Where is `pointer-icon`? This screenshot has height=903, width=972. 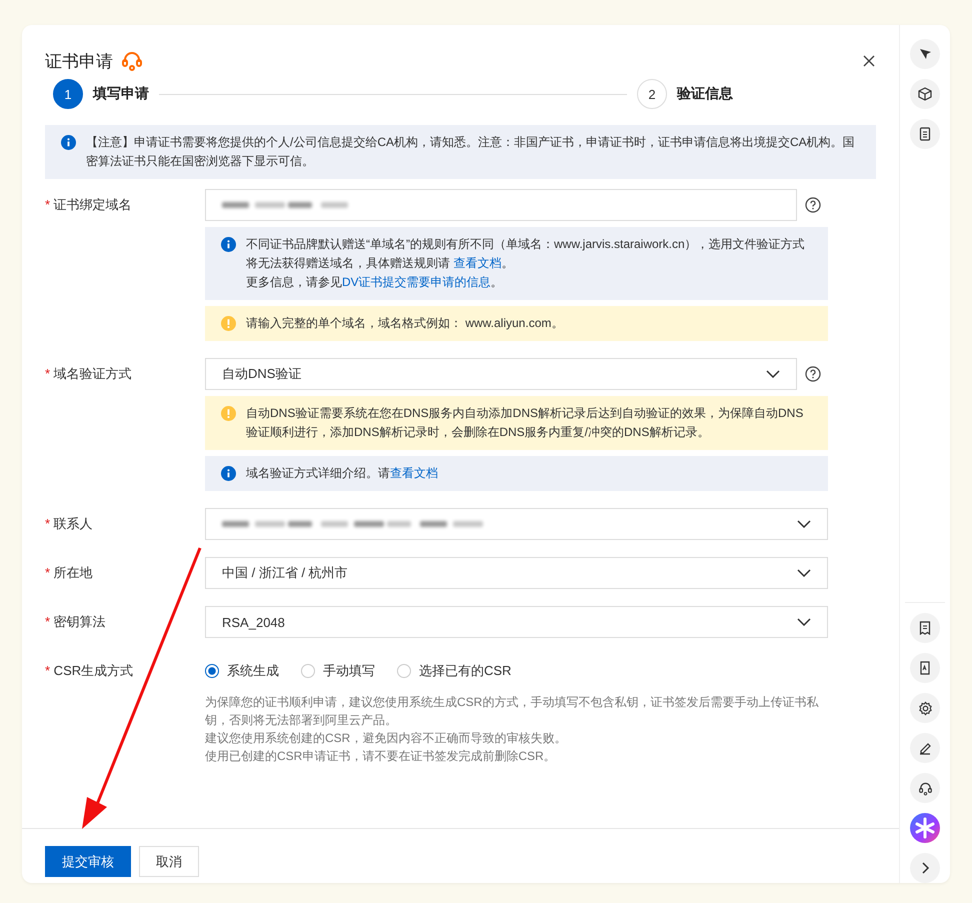
pointer-icon is located at coordinates (925, 54).